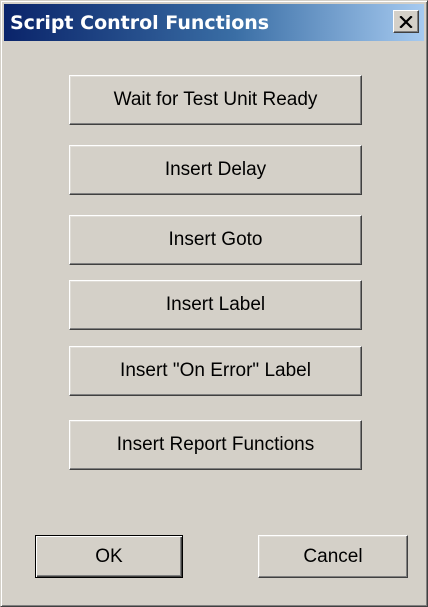 The width and height of the screenshot is (428, 607). What do you see at coordinates (215, 240) in the screenshot?
I see `insert-goto-button: Insert Goto` at bounding box center [215, 240].